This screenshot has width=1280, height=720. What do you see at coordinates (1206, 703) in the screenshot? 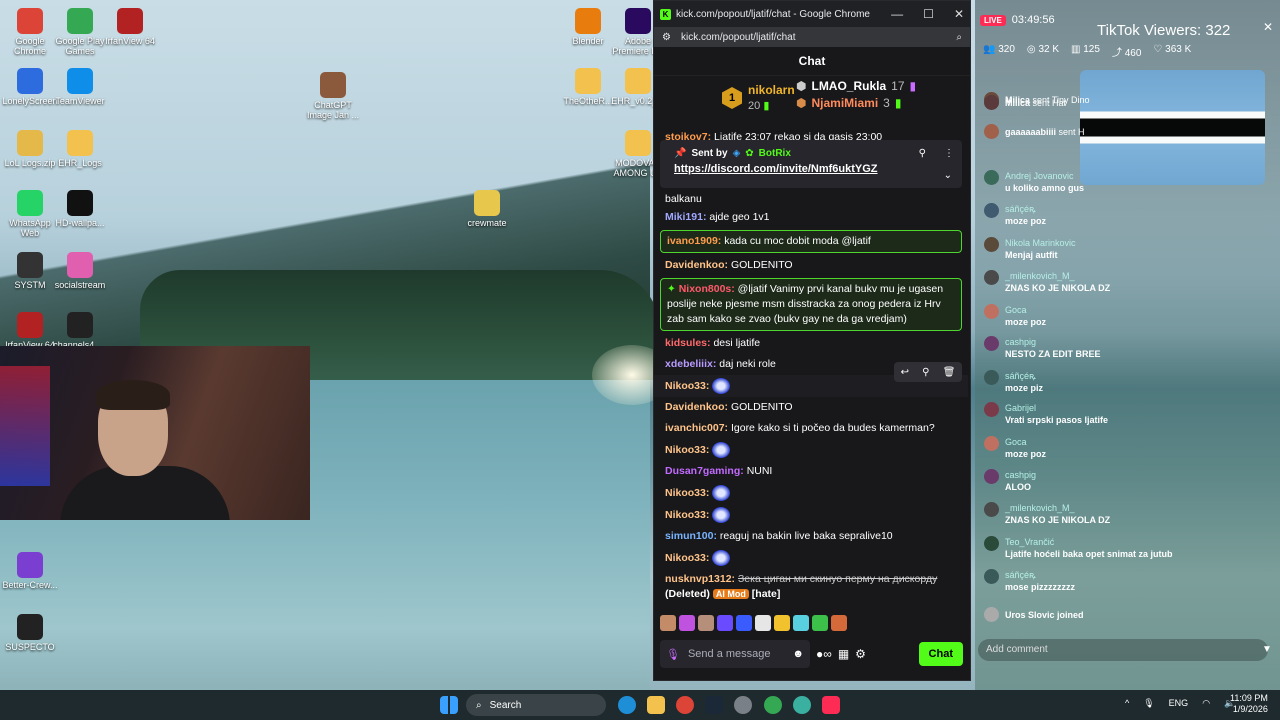
I see `wifi-icon: ◠` at bounding box center [1206, 703].